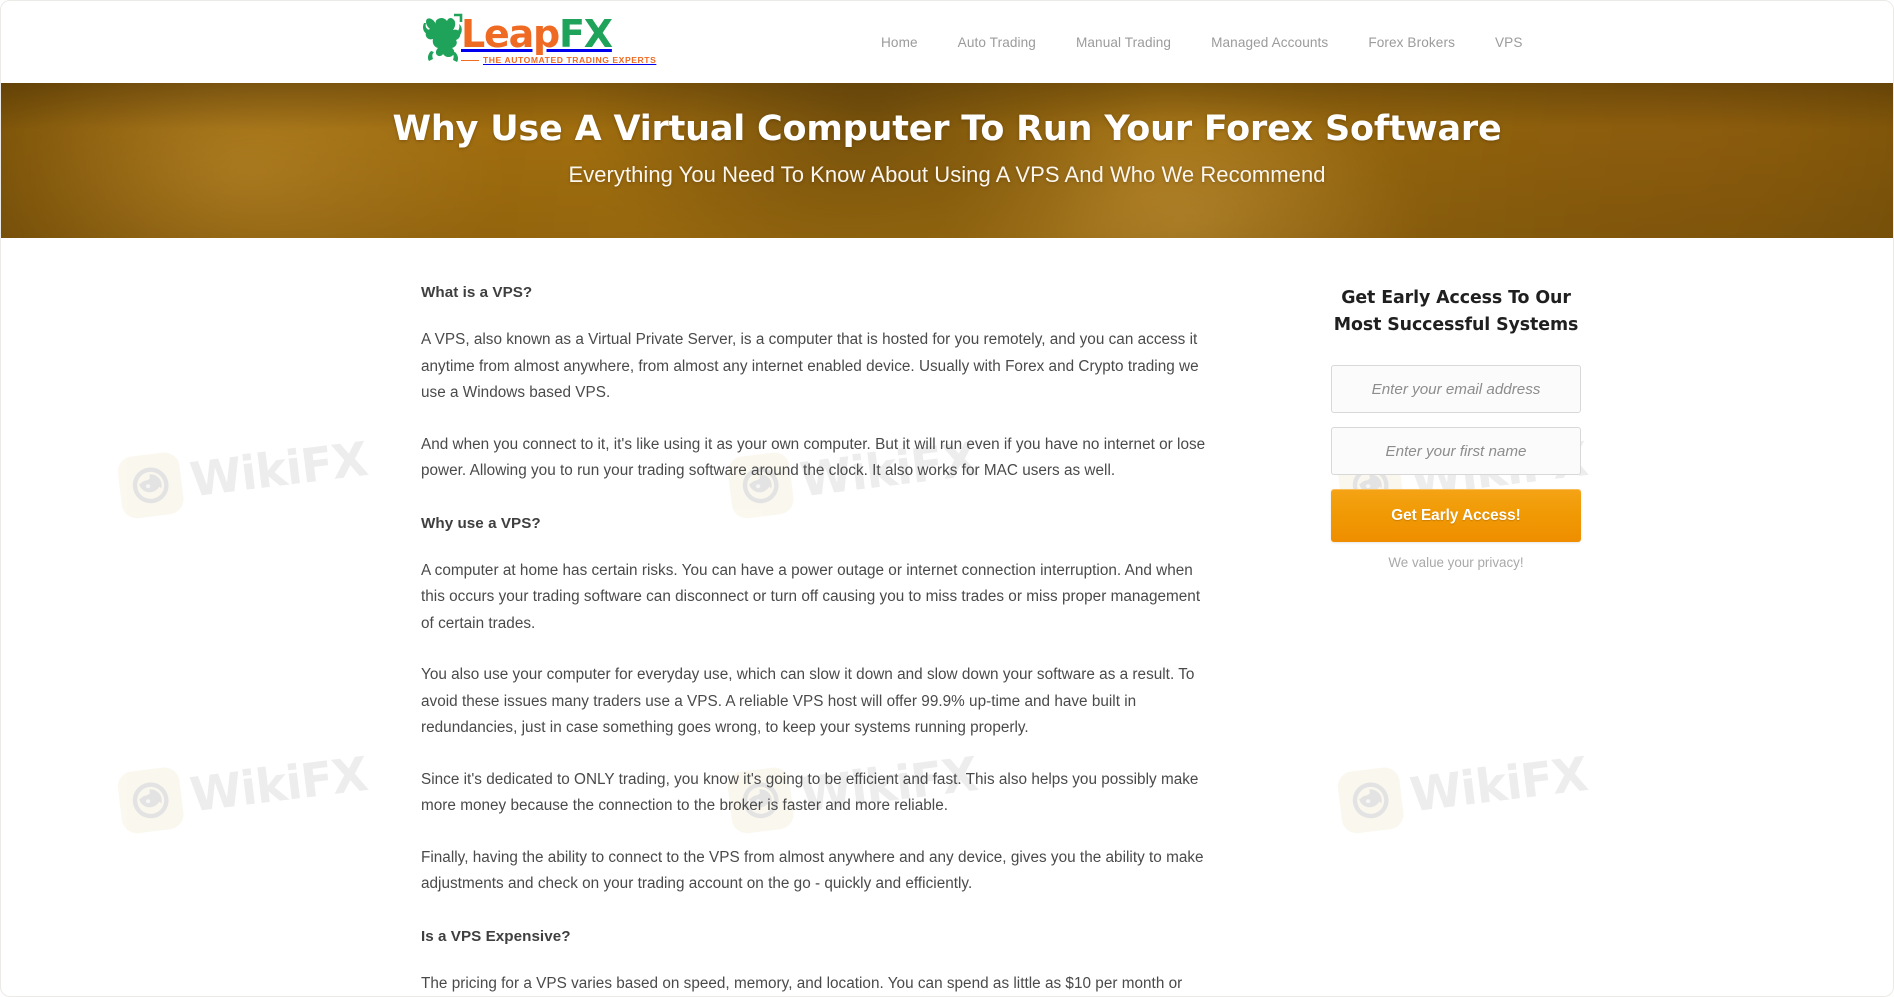  What do you see at coordinates (1456, 451) in the screenshot?
I see `first-name-field` at bounding box center [1456, 451].